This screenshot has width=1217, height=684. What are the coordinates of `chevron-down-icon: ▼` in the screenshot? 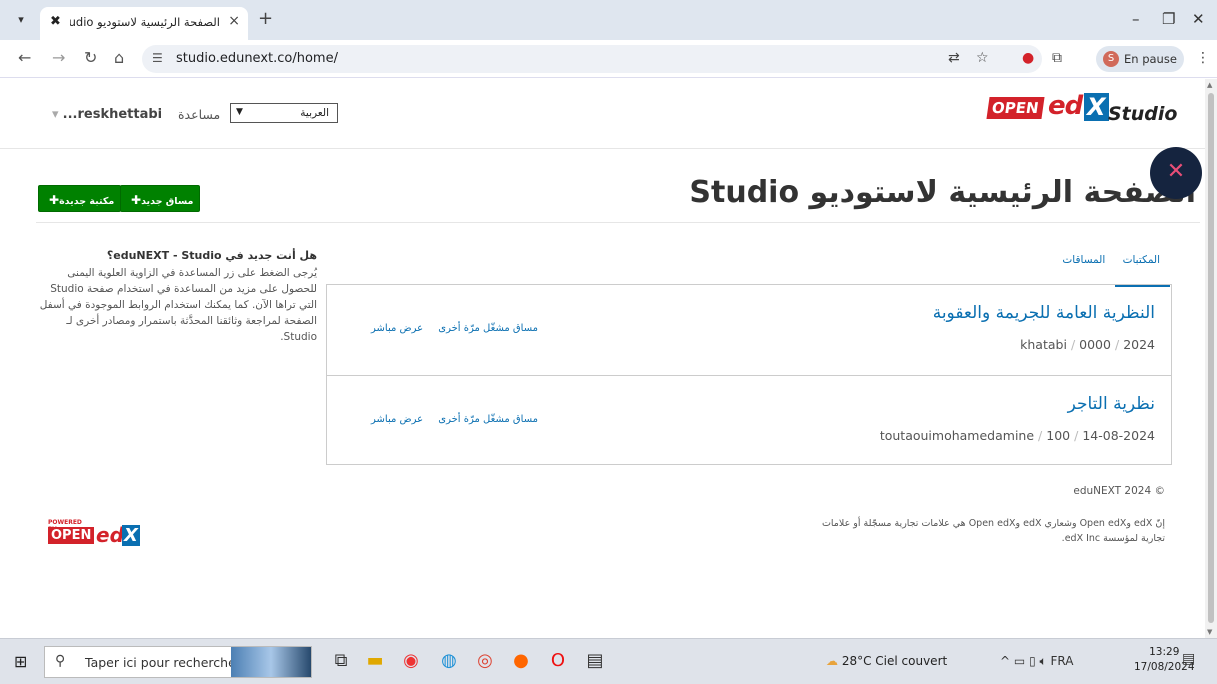 It's located at (239, 112).